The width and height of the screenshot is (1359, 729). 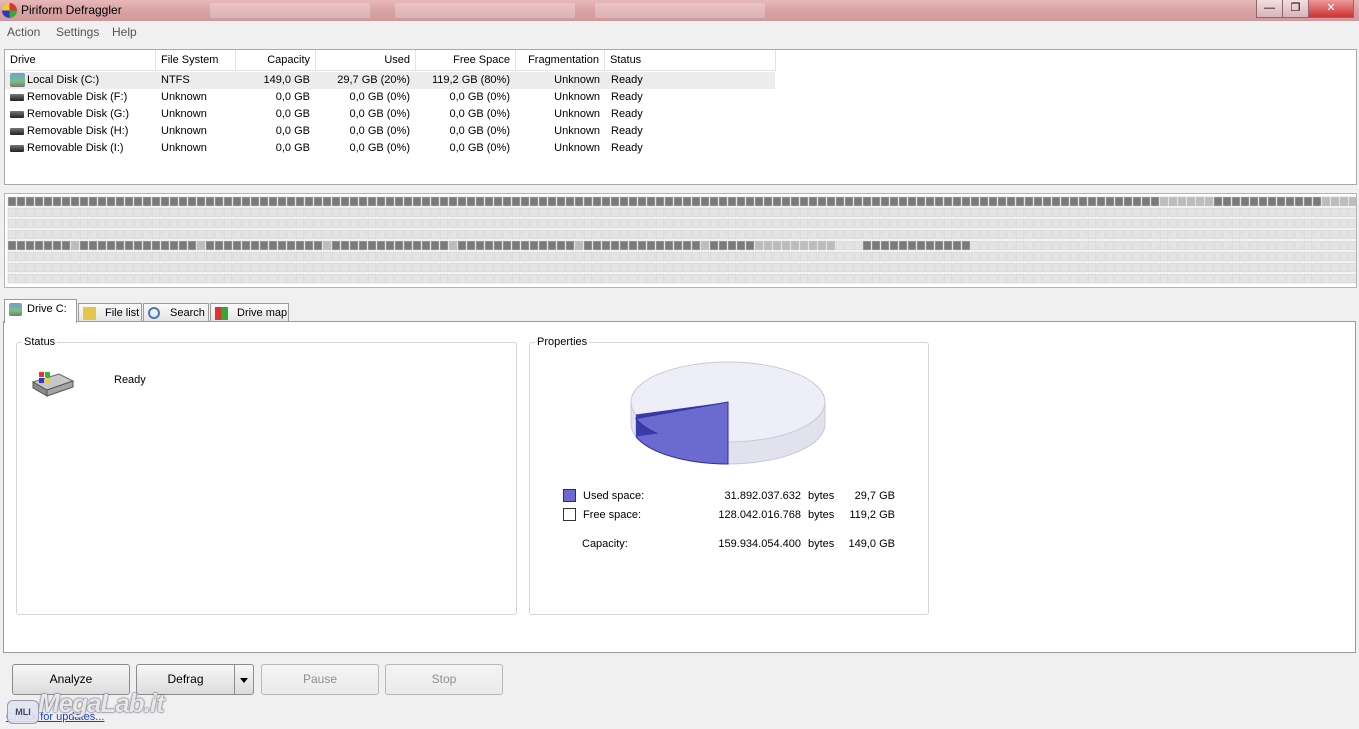 What do you see at coordinates (77, 32) in the screenshot?
I see `menu-settings: Settings` at bounding box center [77, 32].